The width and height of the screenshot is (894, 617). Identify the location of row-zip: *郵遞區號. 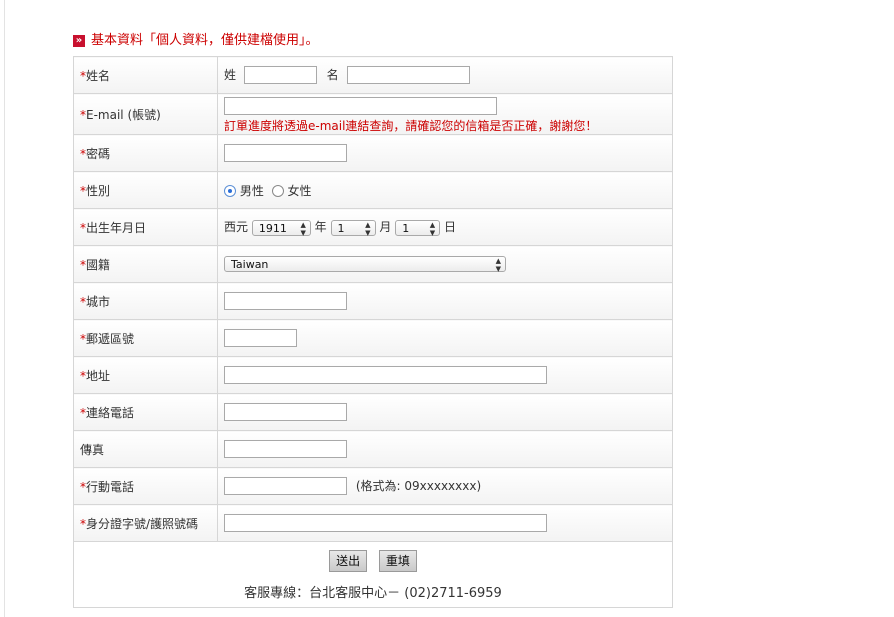
(373, 338).